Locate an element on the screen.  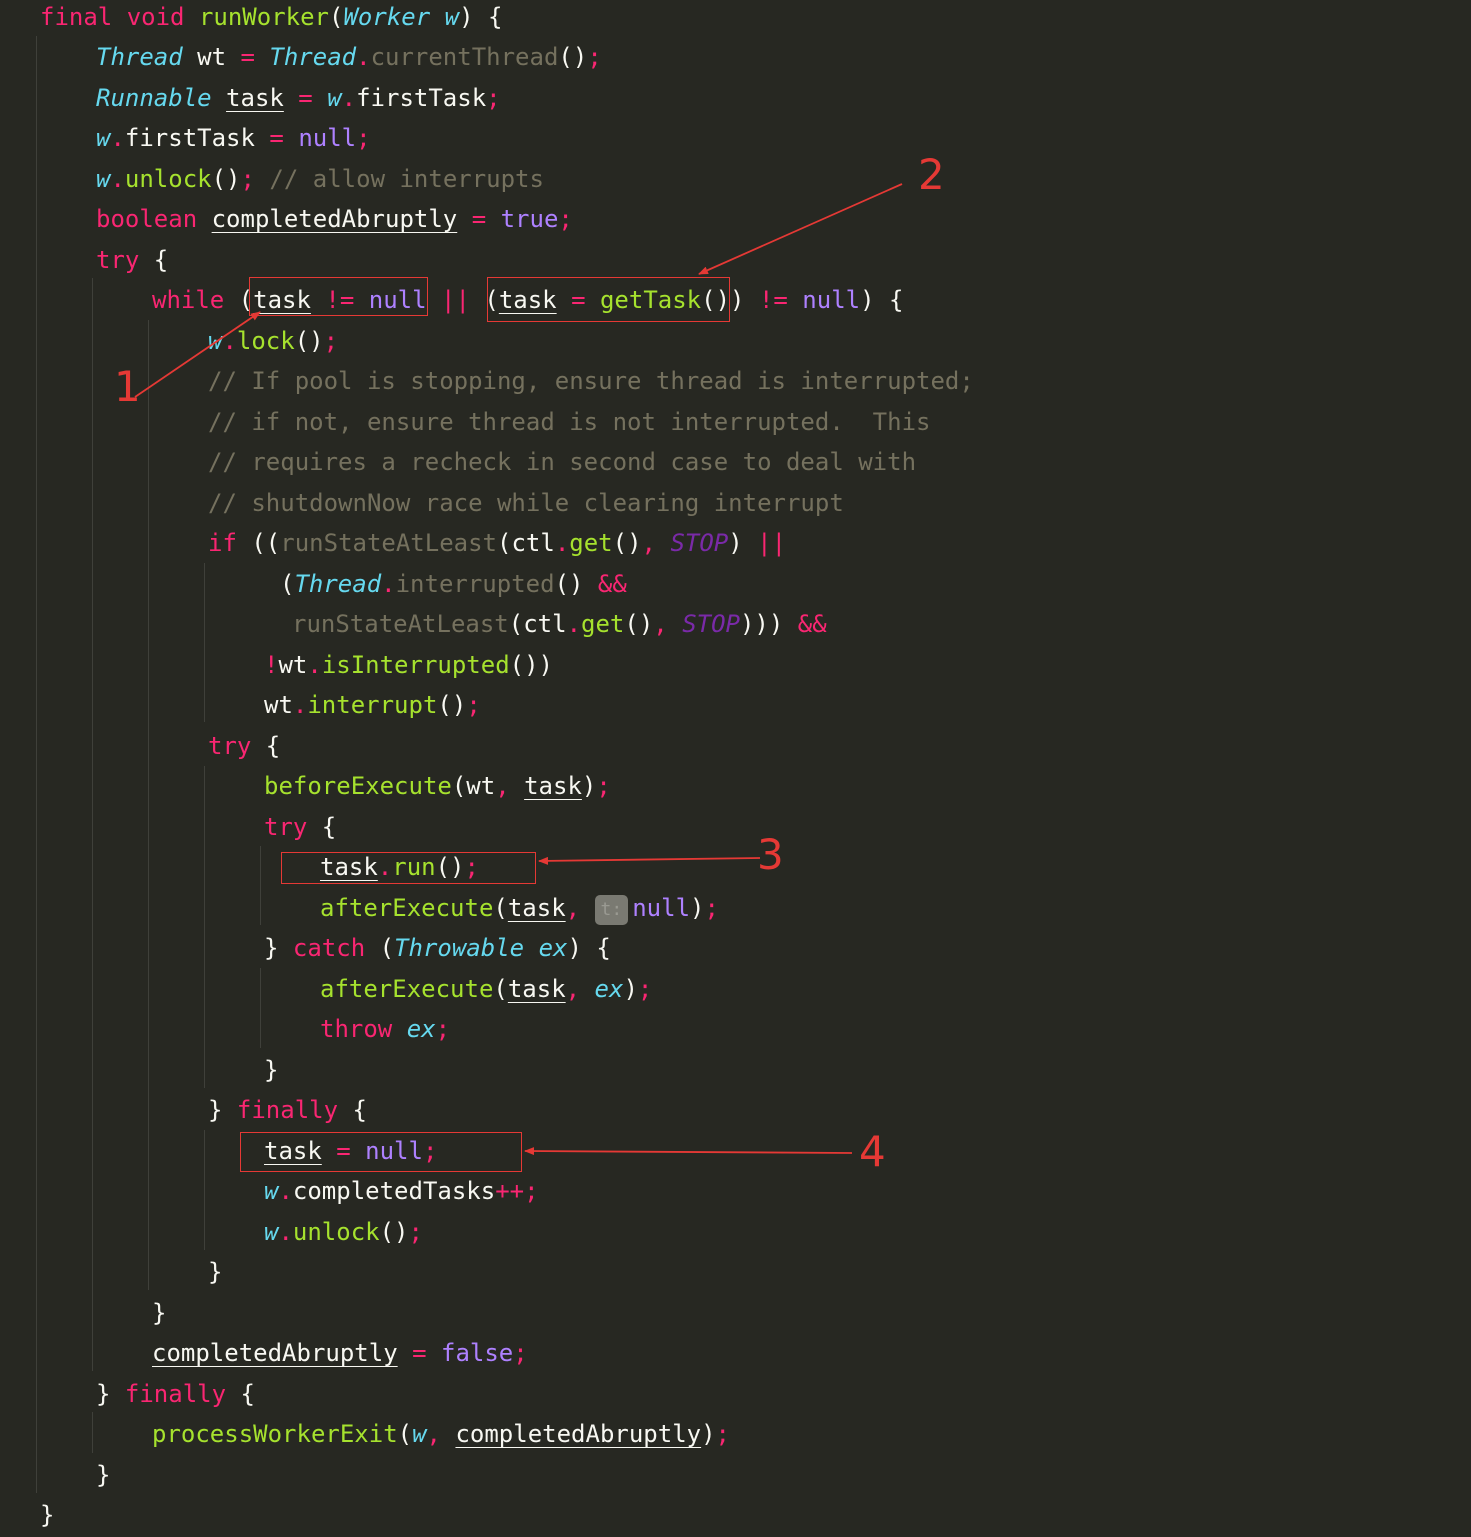
annotation-label-3: 3 is located at coordinates (770, 854).